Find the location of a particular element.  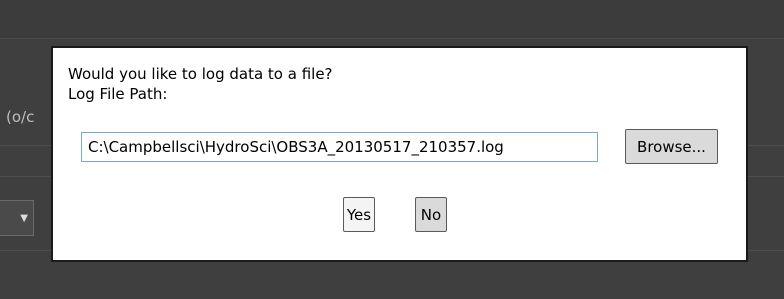

log-file-path-label: Log File Path: is located at coordinates (118, 94).